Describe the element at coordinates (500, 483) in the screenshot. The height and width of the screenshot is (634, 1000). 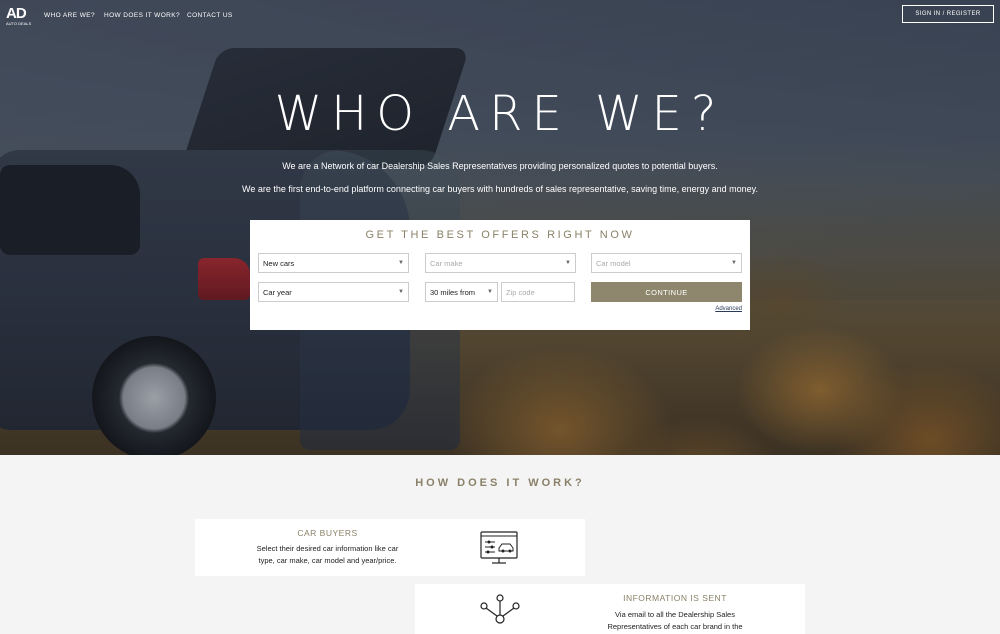
I see `how-it-works-title: HOW DOES IT WORK?` at that location.